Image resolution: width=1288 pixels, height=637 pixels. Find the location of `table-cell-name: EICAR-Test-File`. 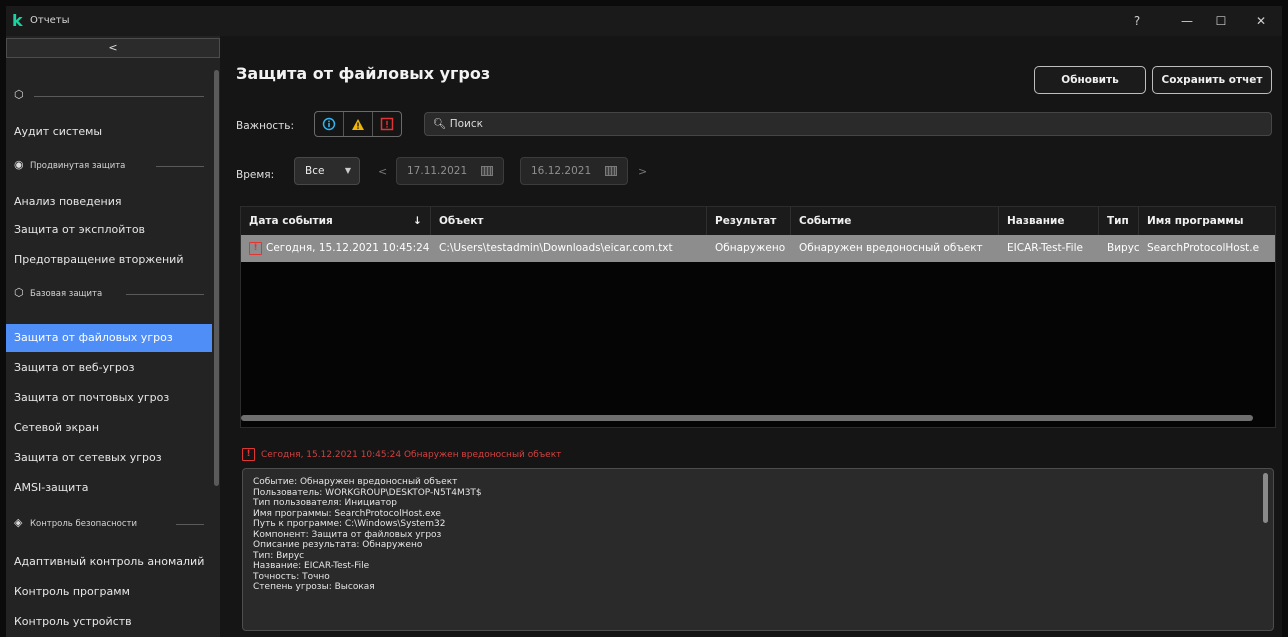

table-cell-name: EICAR-Test-File is located at coordinates (1045, 248).